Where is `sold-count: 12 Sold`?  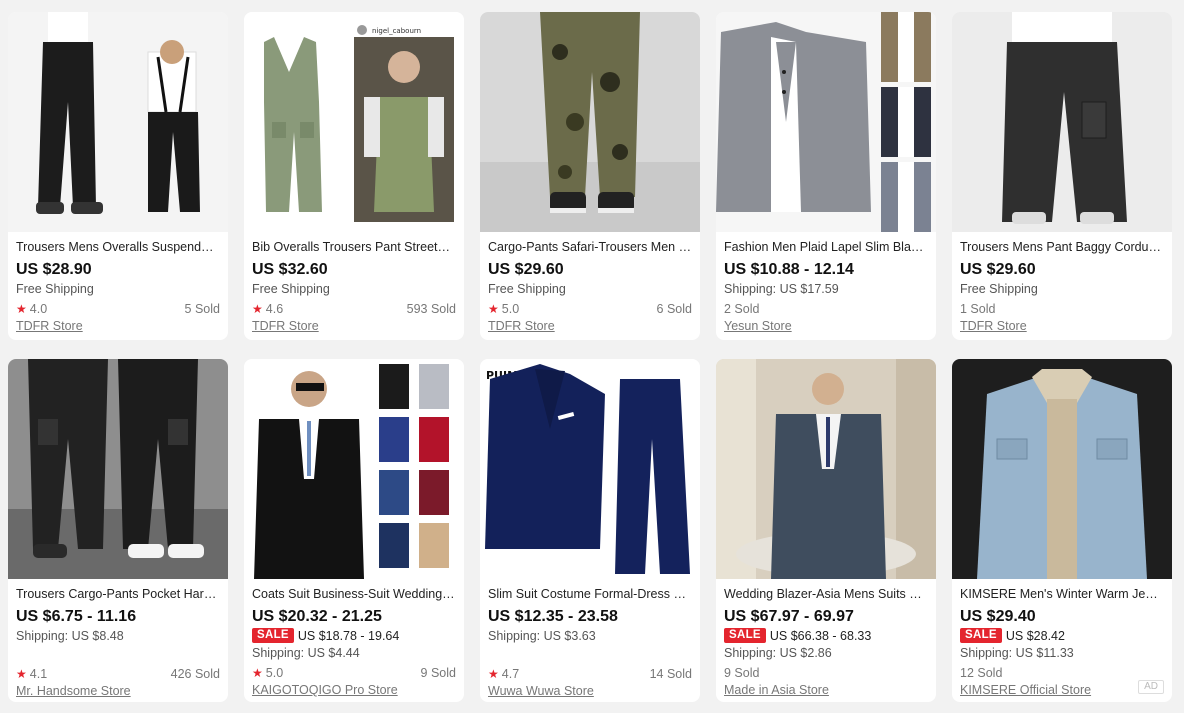 sold-count: 12 Sold is located at coordinates (981, 673).